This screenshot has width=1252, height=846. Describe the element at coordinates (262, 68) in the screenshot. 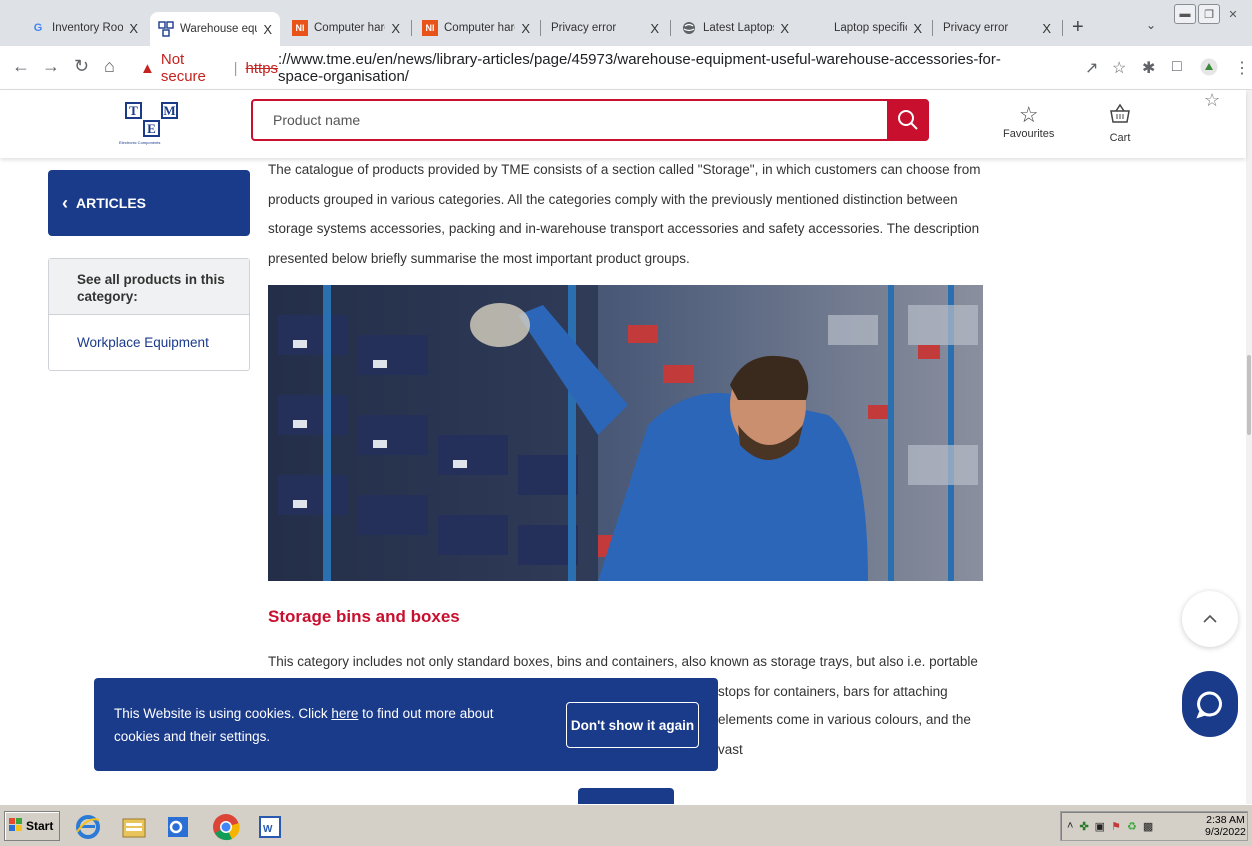

I see `url-protocol: https` at that location.